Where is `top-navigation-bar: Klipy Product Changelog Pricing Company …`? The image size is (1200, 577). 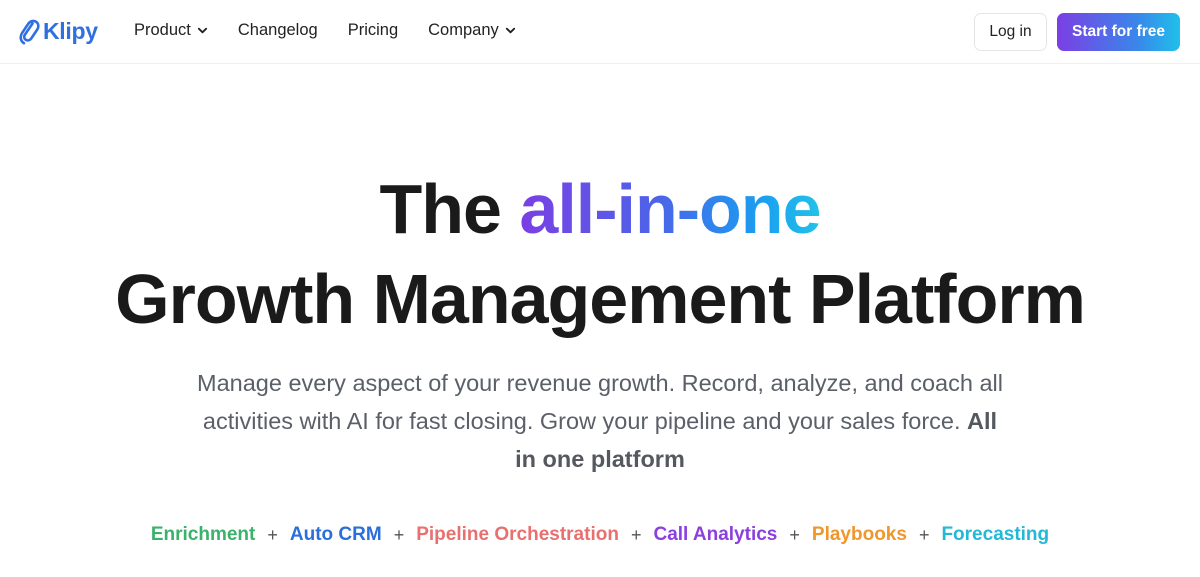
top-navigation-bar: Klipy Product Changelog Pricing Company … is located at coordinates (600, 32).